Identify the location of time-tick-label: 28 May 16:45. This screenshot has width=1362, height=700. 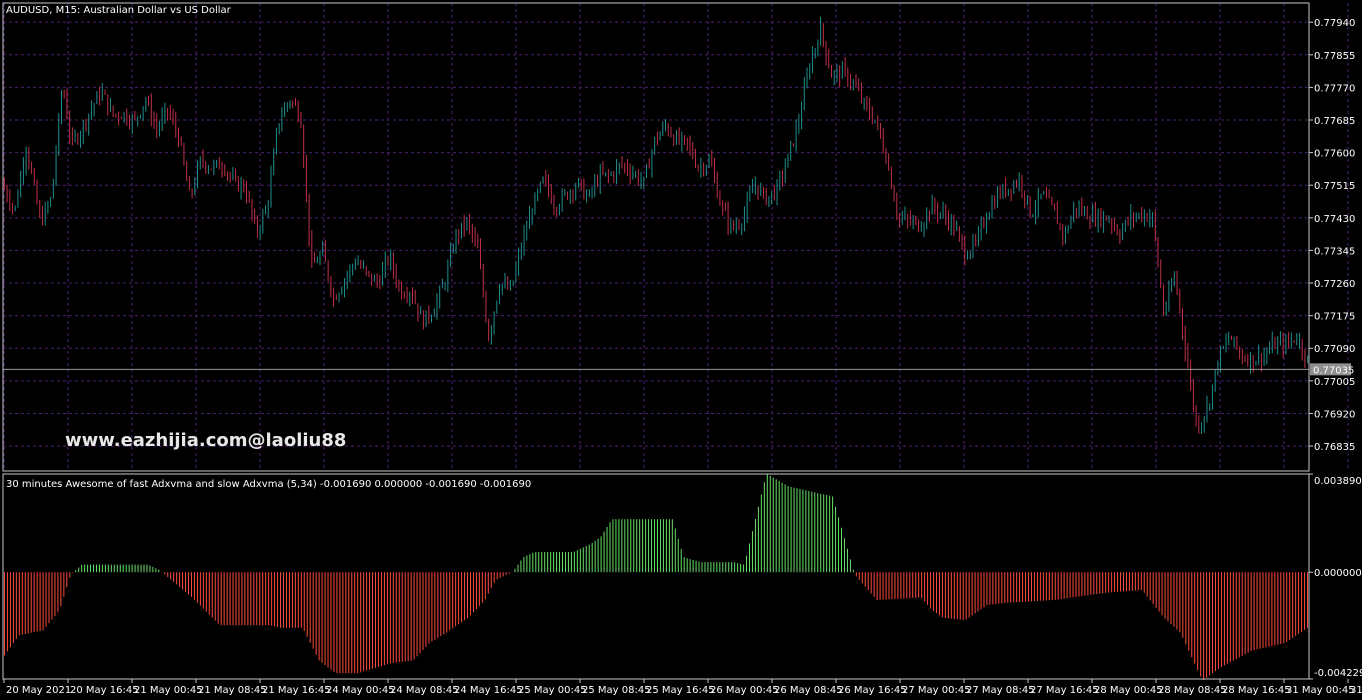
(1256, 690).